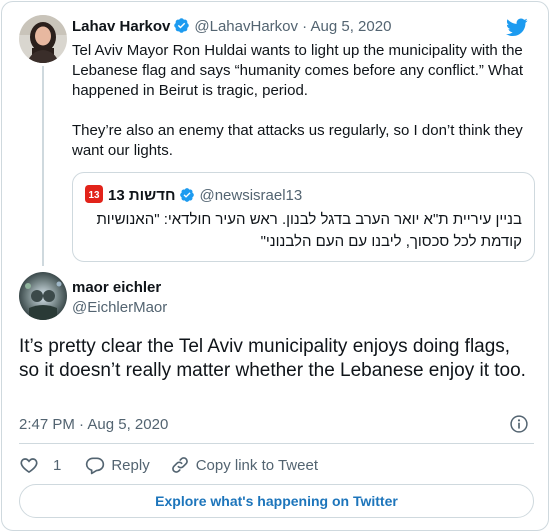 The width and height of the screenshot is (550, 532). What do you see at coordinates (276, 443) in the screenshot?
I see `divider` at bounding box center [276, 443].